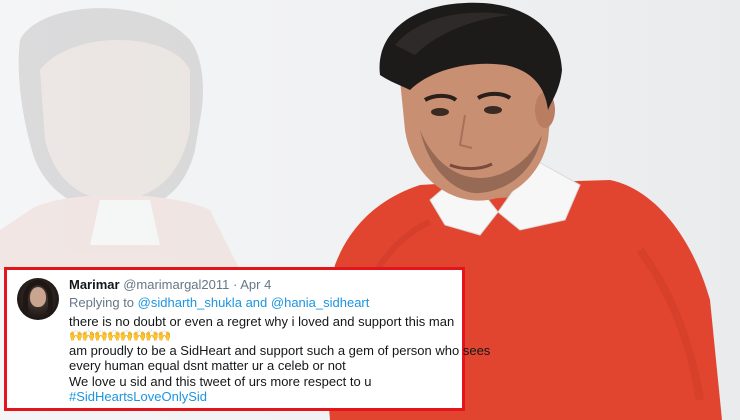 The image size is (740, 420). I want to click on display-name: Marimar, so click(94, 284).